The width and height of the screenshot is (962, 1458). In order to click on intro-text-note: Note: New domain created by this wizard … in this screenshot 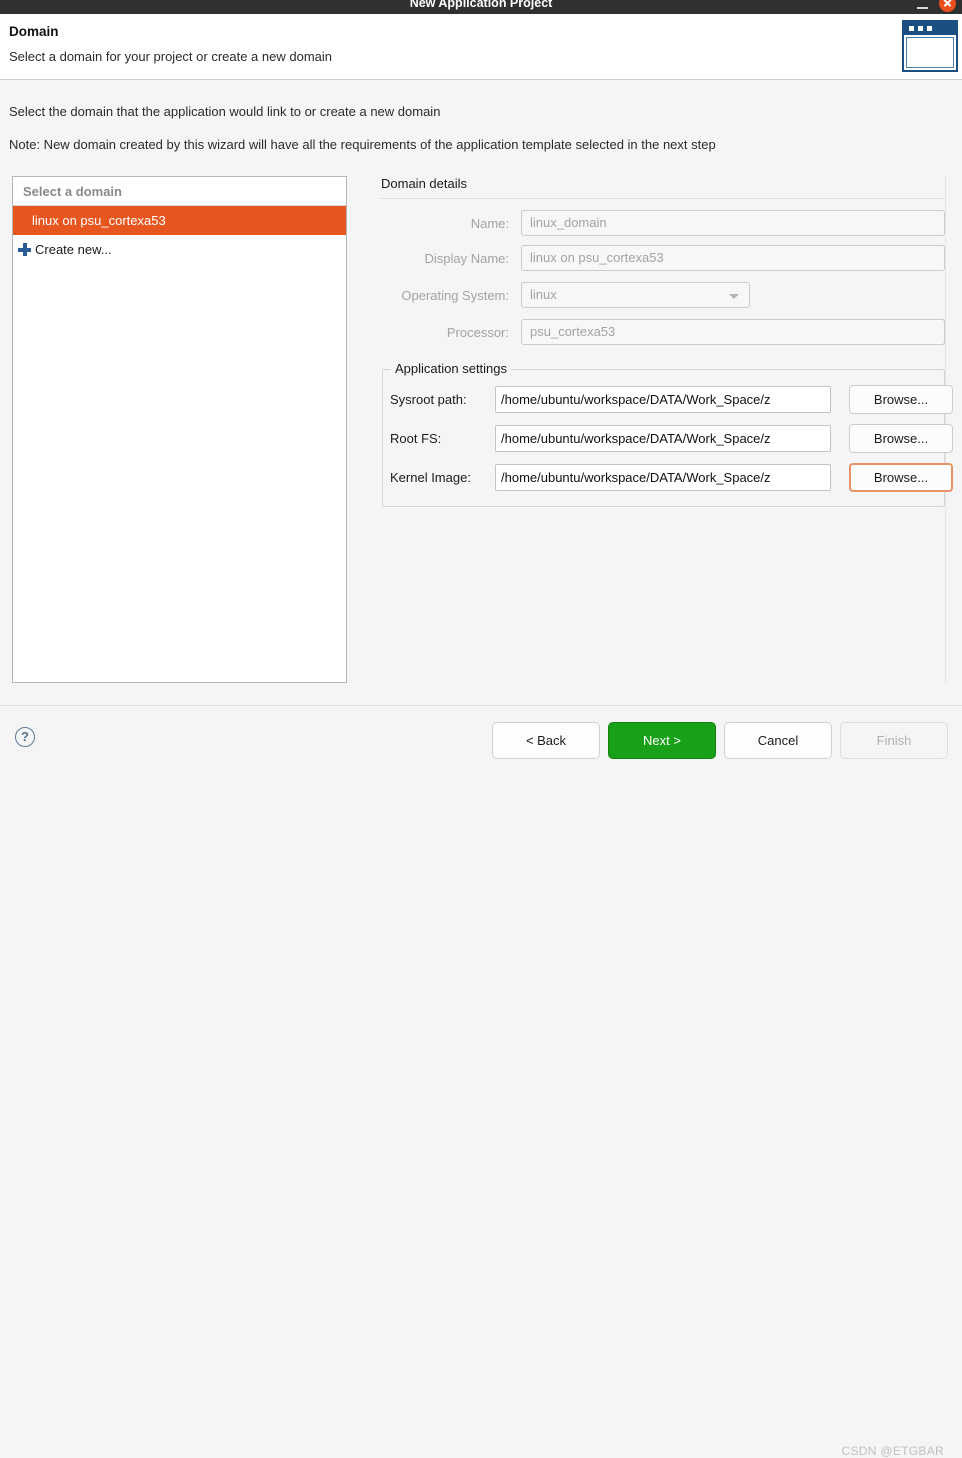, I will do `click(362, 144)`.